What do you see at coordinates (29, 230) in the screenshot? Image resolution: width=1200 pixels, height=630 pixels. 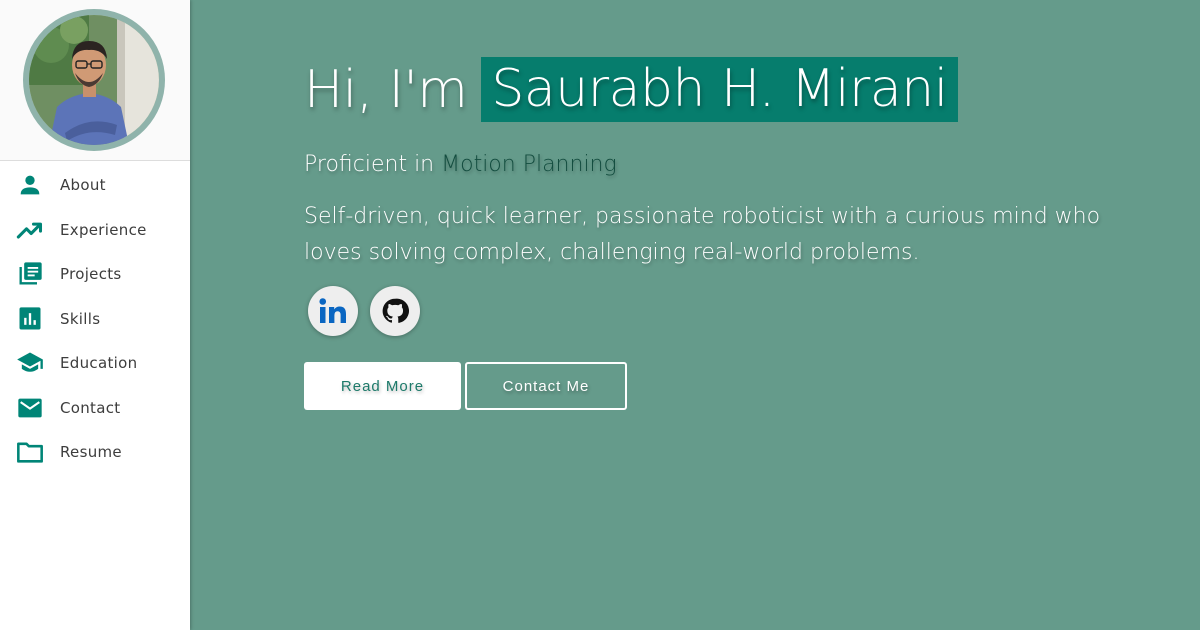 I see `trending-up-icon` at bounding box center [29, 230].